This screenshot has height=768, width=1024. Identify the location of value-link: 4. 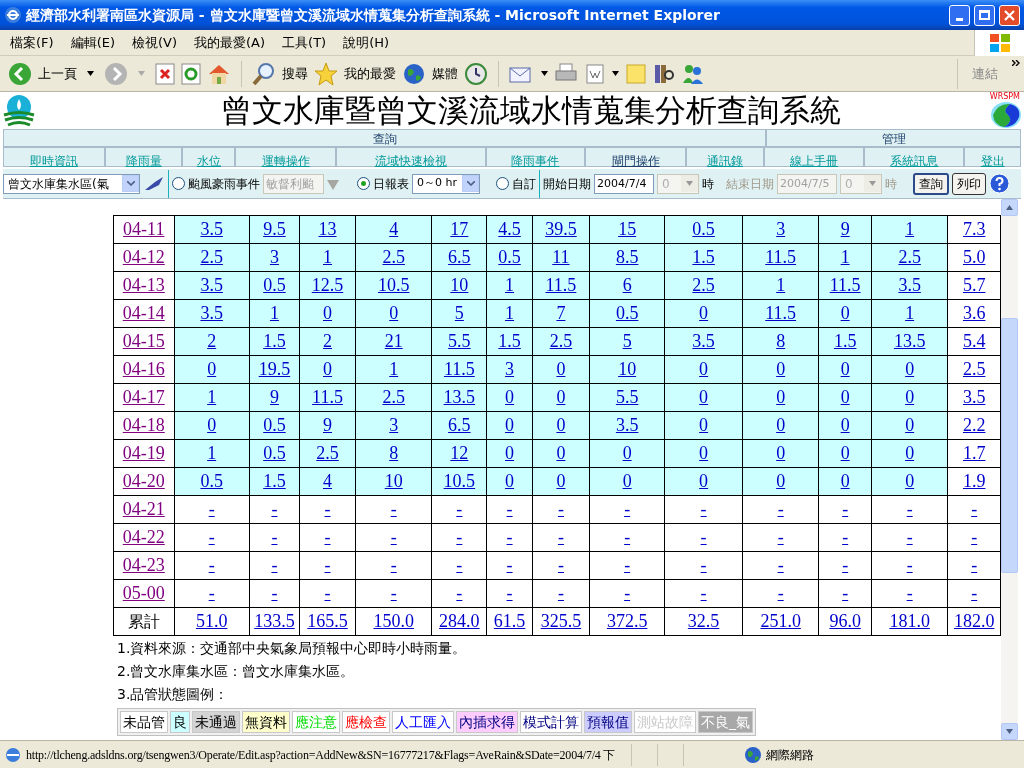
(394, 229).